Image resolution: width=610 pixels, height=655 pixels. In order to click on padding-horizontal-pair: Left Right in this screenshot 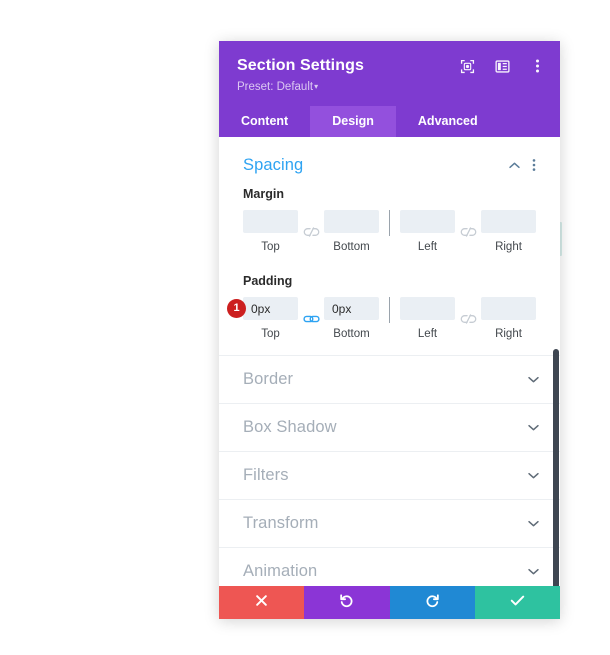, I will do `click(468, 319)`.